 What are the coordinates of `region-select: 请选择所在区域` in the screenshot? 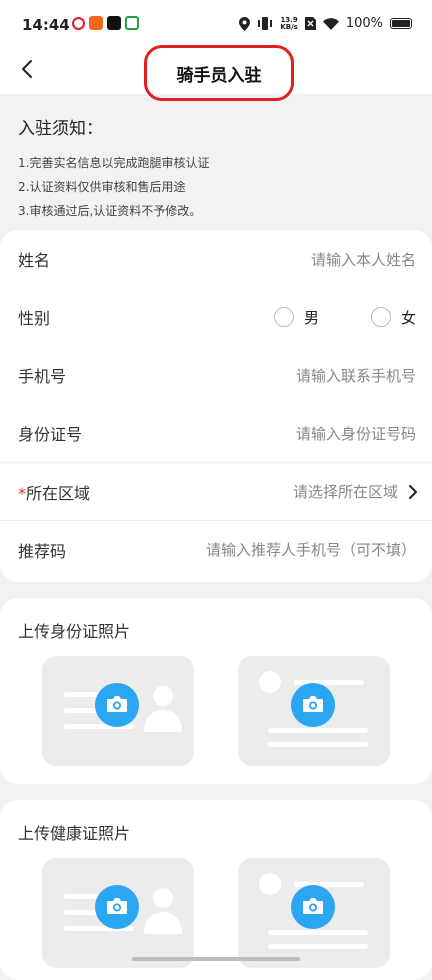 It's located at (345, 491).